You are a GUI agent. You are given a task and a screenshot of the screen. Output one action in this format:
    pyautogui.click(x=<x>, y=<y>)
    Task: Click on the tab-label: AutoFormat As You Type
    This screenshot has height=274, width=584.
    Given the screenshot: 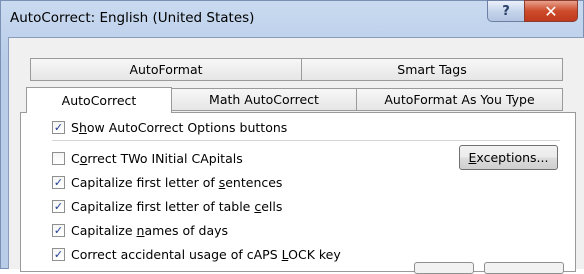 What is the action you would take?
    pyautogui.click(x=459, y=99)
    